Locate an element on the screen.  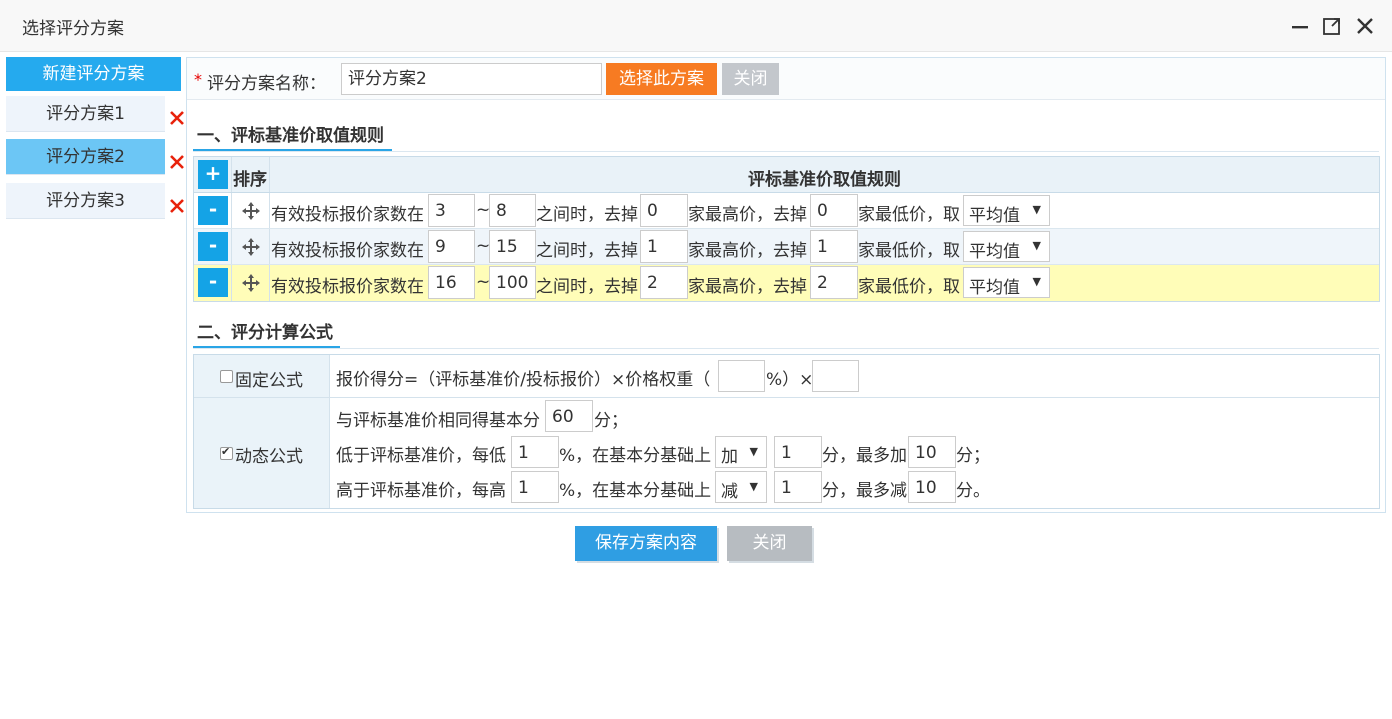
dialog-titlebar: 选择评分方案 is located at coordinates (696, 26).